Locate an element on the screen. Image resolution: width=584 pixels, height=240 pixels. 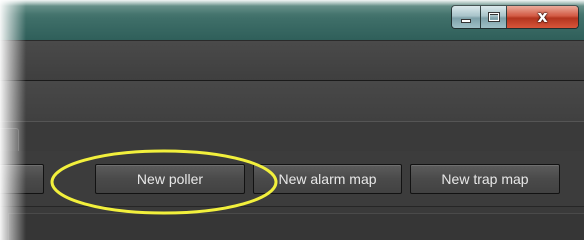
minimize-icon is located at coordinates (466, 21).